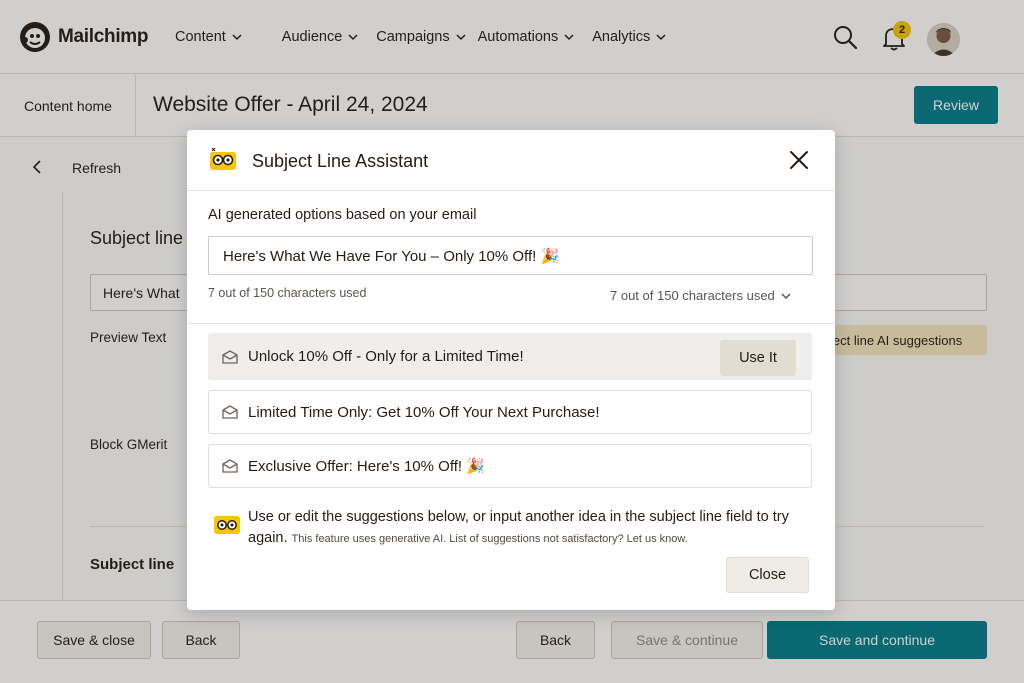 The width and height of the screenshot is (1024, 683). Describe the element at coordinates (511, 160) in the screenshot. I see `dialog-header: Subject Line Assistant` at that location.